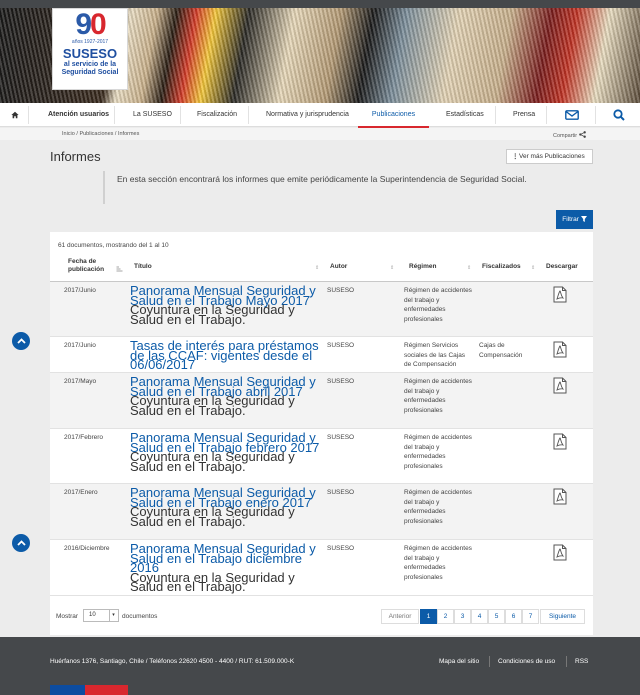 This screenshot has height=695, width=640. I want to click on pagination-page: 6, so click(513, 616).